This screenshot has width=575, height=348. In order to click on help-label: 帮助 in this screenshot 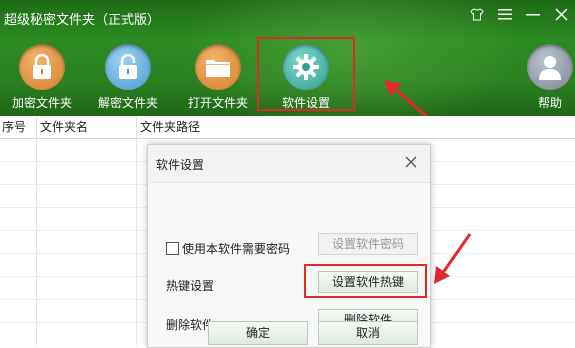, I will do `click(549, 103)`.